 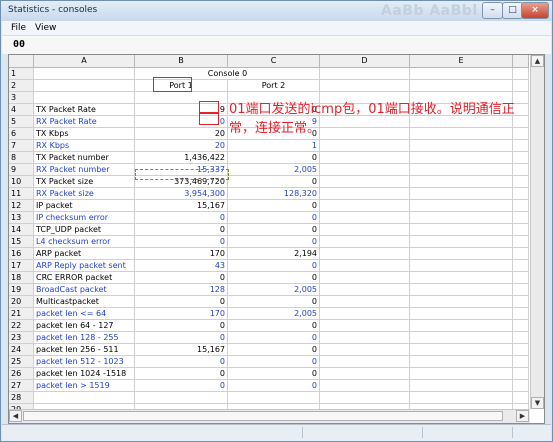 What do you see at coordinates (84, 181) in the screenshot?
I see `cell-label: TX Packet size` at bounding box center [84, 181].